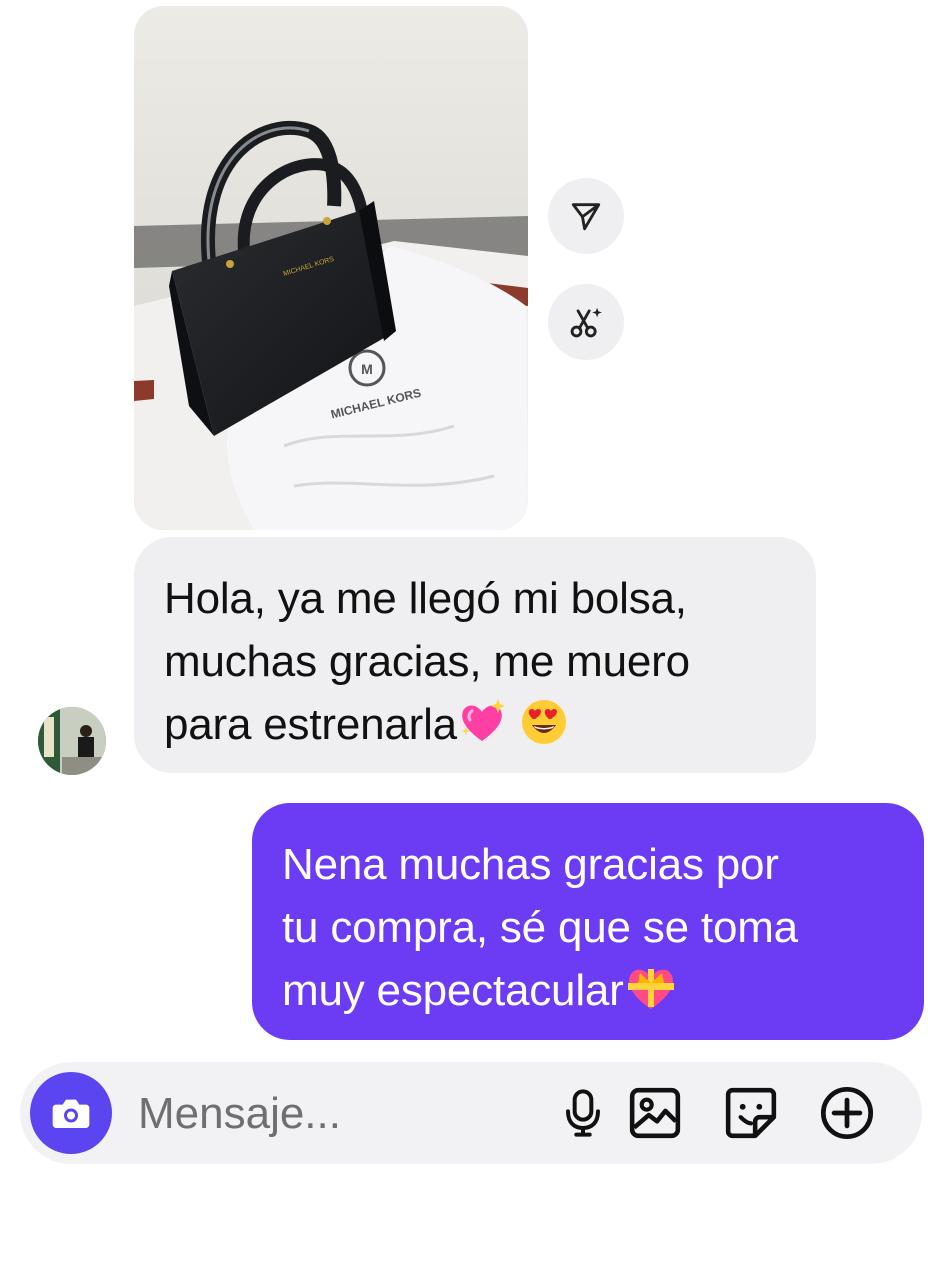  I want to click on message-input, so click(333, 1114).